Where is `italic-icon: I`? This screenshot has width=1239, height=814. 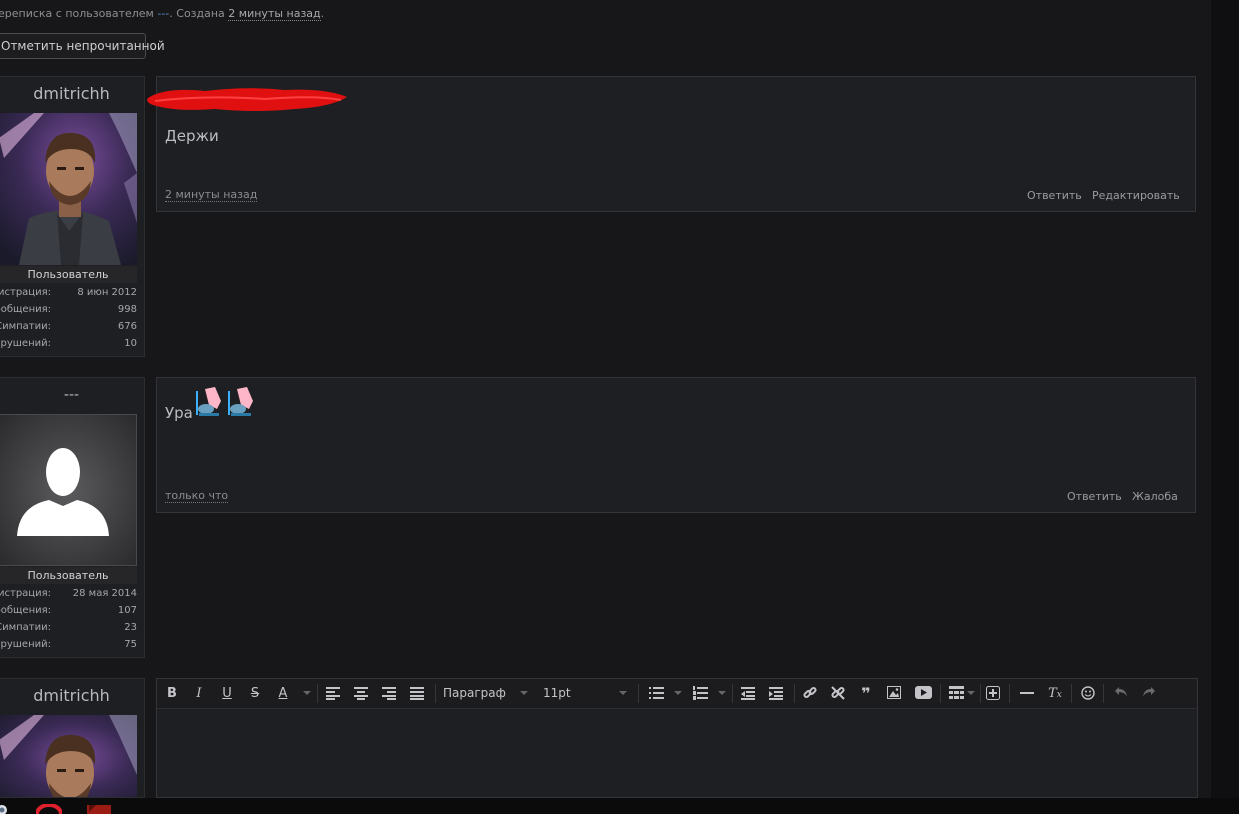
italic-icon: I is located at coordinates (199, 693).